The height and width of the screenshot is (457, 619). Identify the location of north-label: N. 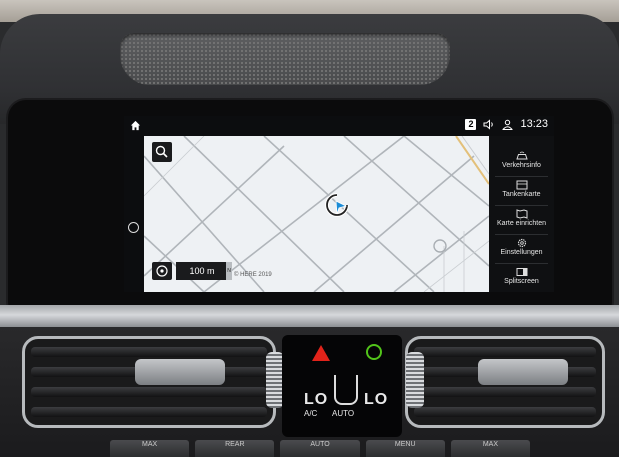
(229, 271).